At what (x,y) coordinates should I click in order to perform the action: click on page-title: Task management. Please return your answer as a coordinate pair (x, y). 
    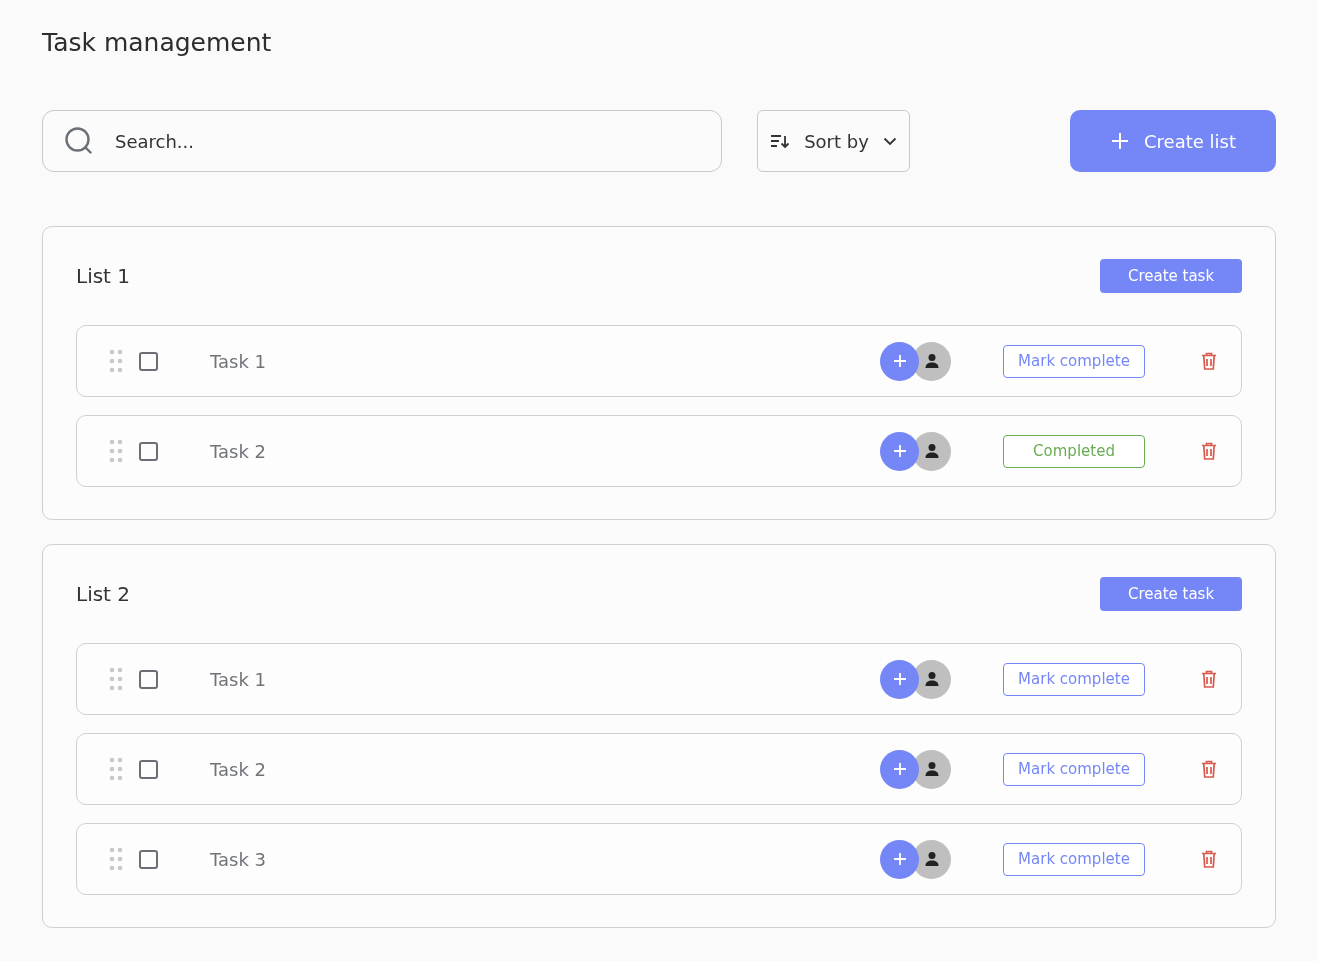
    Looking at the image, I should click on (157, 43).